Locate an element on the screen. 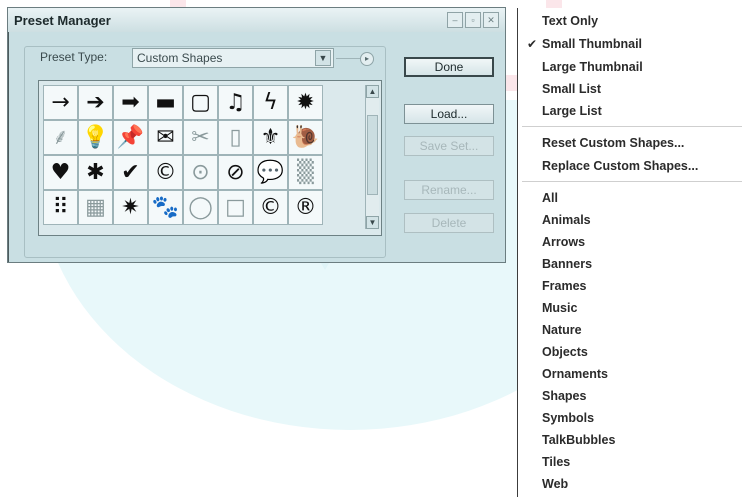  no-sign-icon: ⊘ is located at coordinates (235, 172).